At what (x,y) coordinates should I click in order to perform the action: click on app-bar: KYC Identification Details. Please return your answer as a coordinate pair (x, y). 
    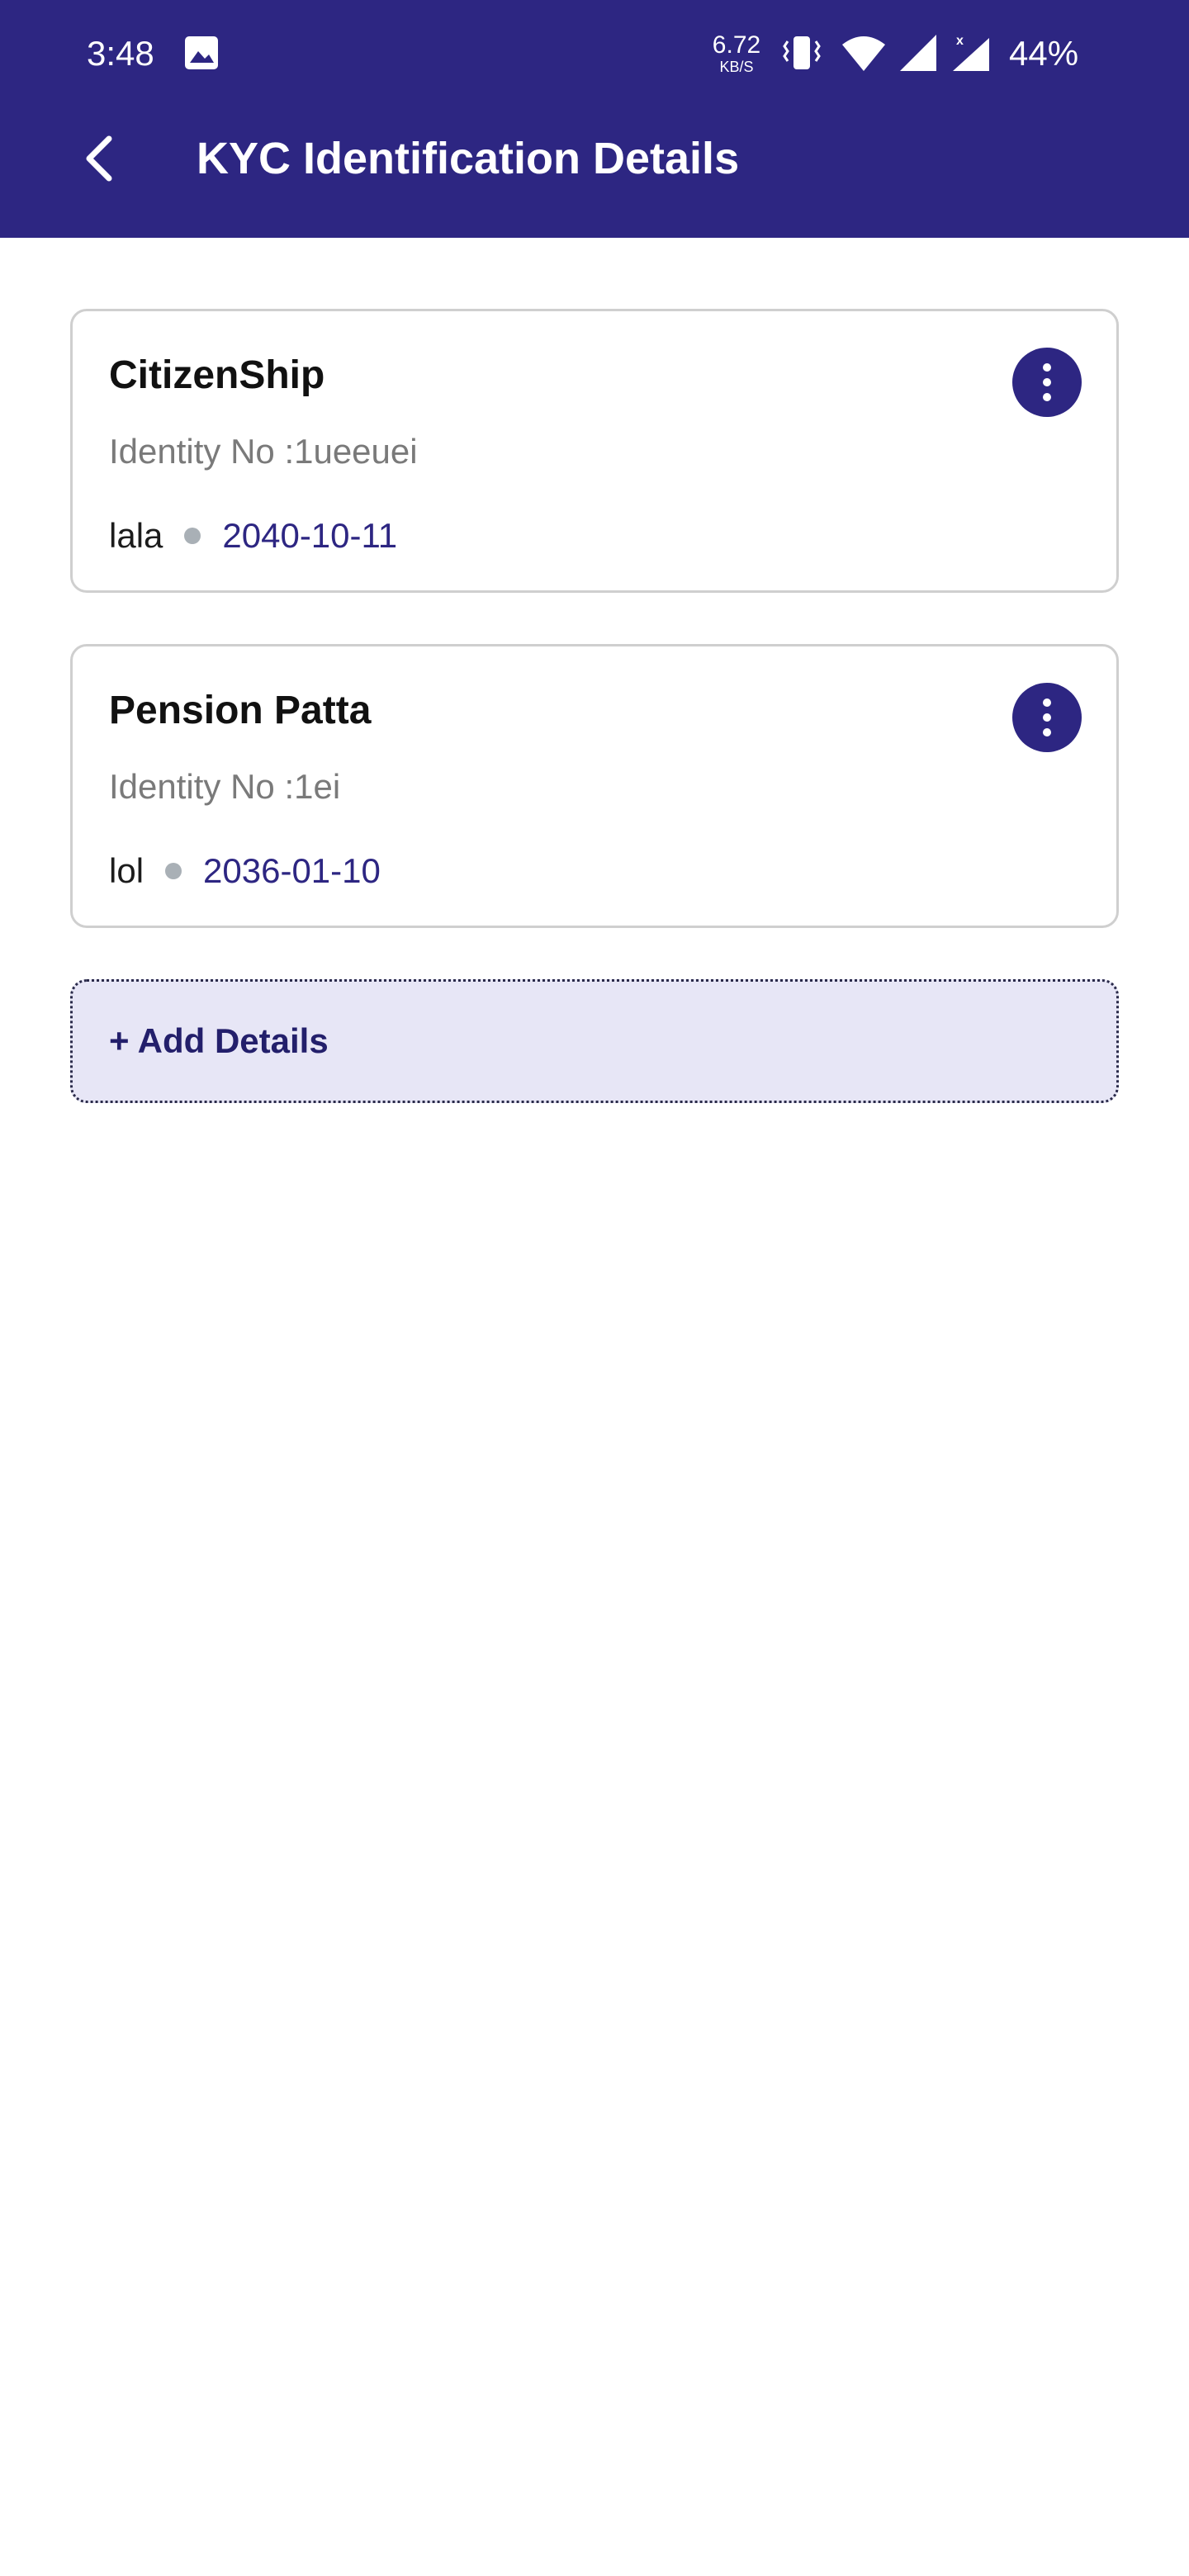
    Looking at the image, I should click on (594, 172).